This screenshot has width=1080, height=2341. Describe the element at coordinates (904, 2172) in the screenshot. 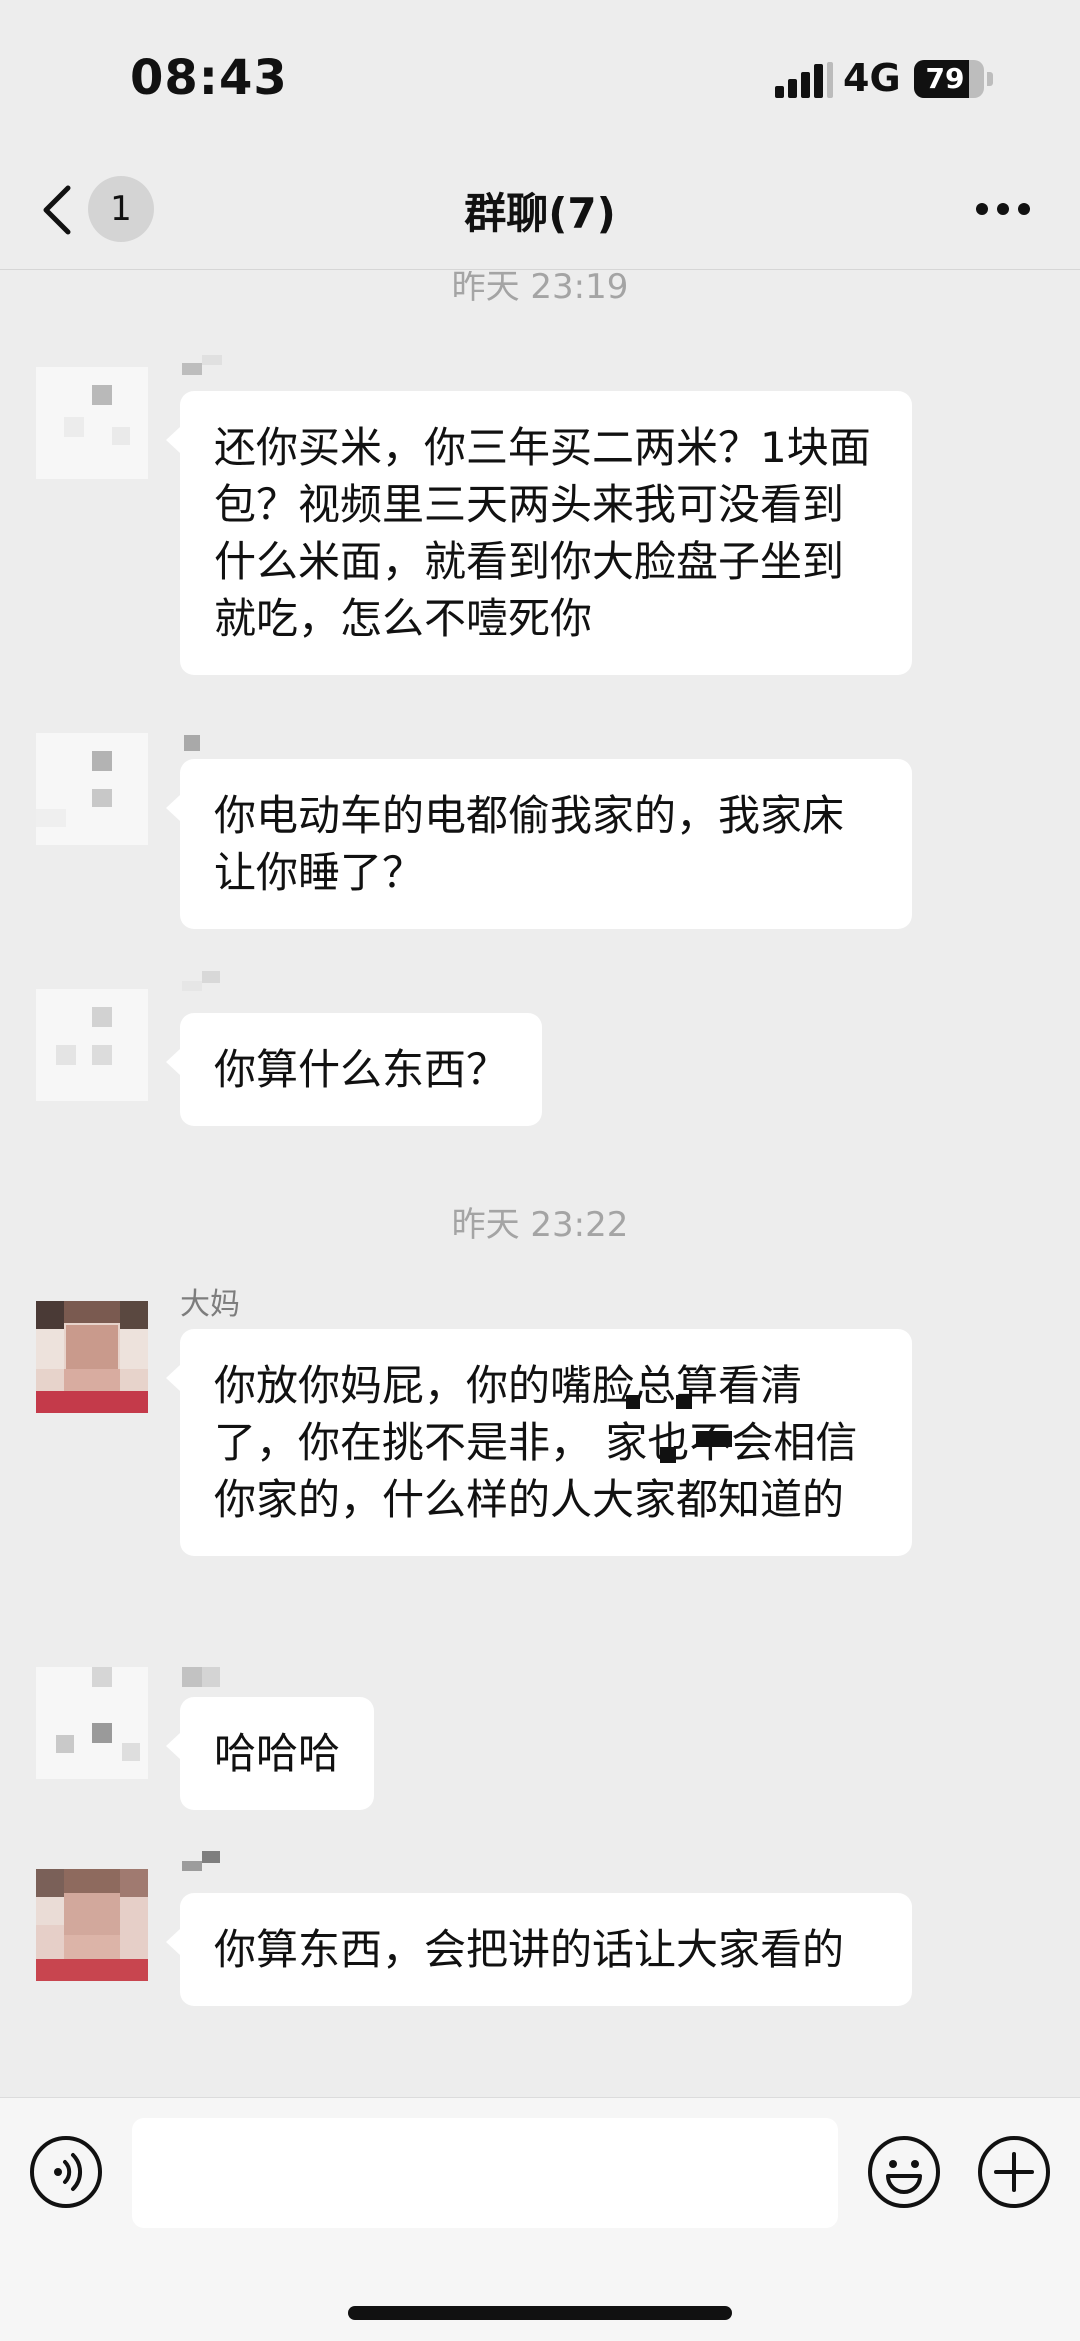

I see `emoji-icon` at that location.